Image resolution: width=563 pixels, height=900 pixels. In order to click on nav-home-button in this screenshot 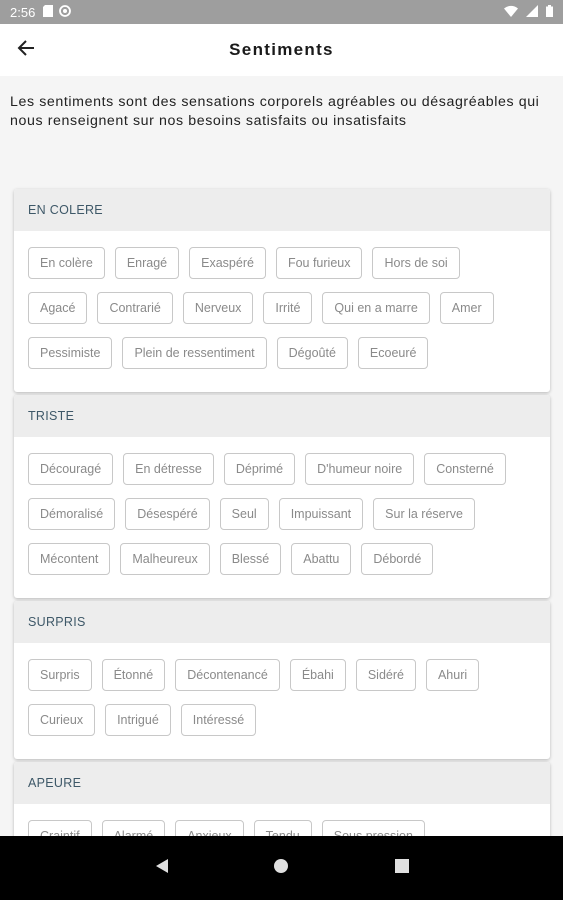, I will do `click(281, 868)`.